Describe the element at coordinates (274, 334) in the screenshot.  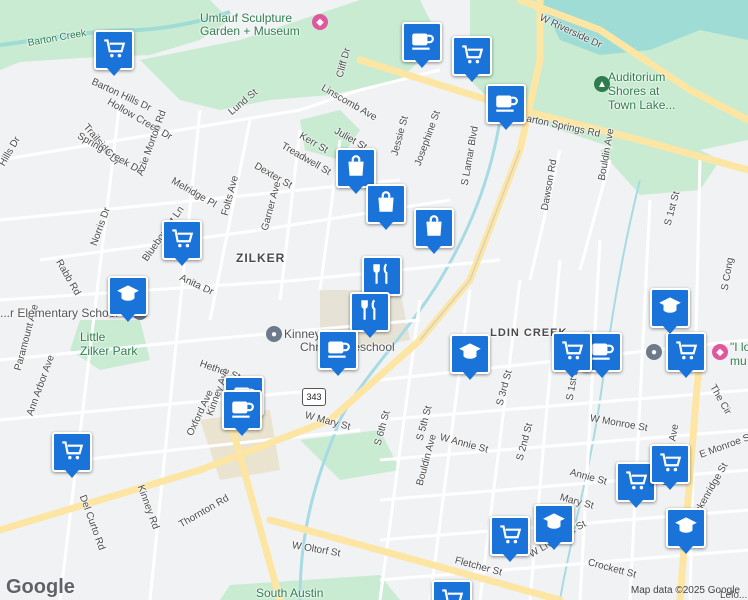
I see `church-icon: ●` at that location.